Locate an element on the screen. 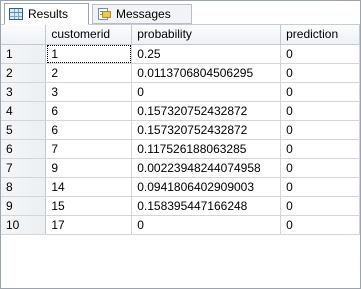 The width and height of the screenshot is (361, 289). table-row: 5 6 0.157320752432872 0 is located at coordinates (180, 130).